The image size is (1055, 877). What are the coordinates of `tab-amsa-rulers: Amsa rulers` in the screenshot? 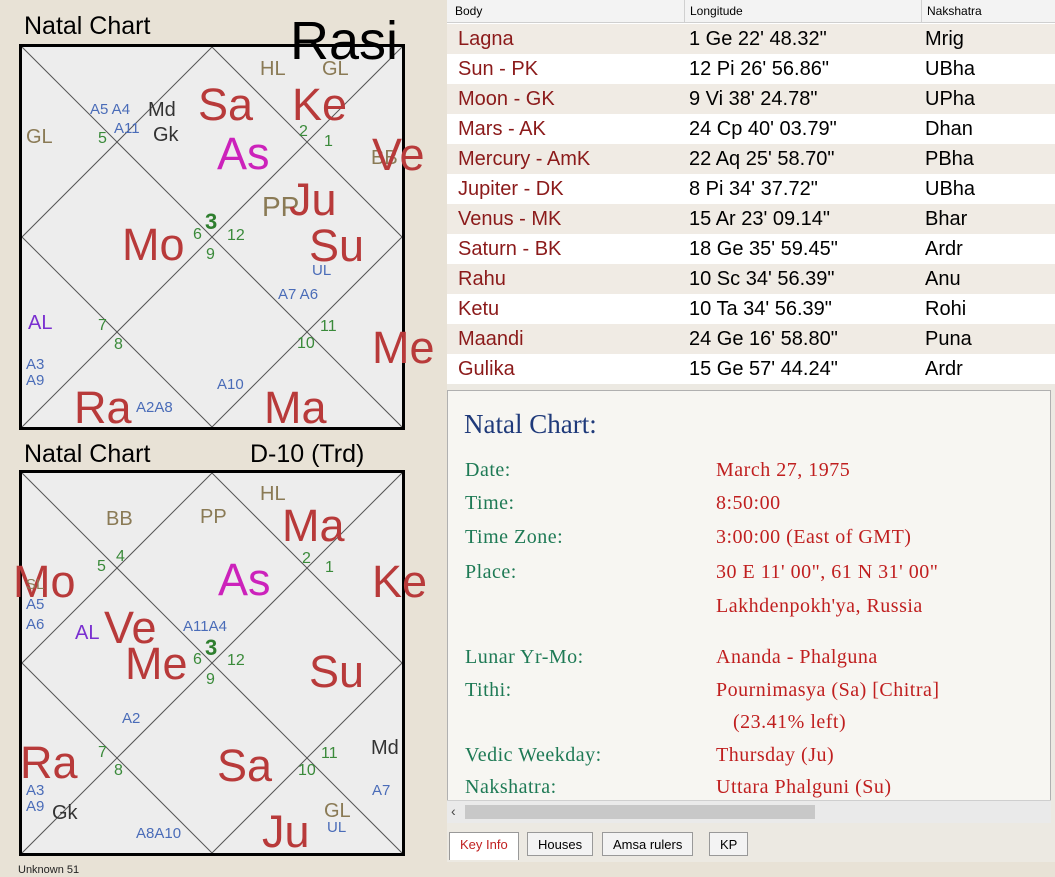 It's located at (648, 844).